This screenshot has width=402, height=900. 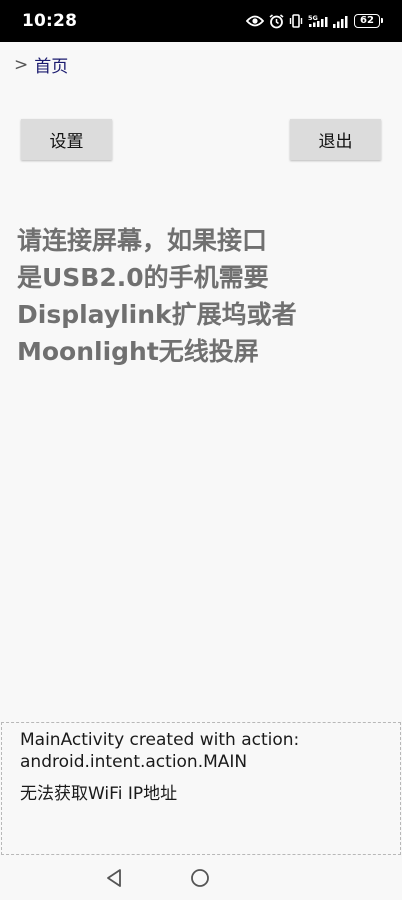 I want to click on home-circle-icon, so click(x=200, y=880).